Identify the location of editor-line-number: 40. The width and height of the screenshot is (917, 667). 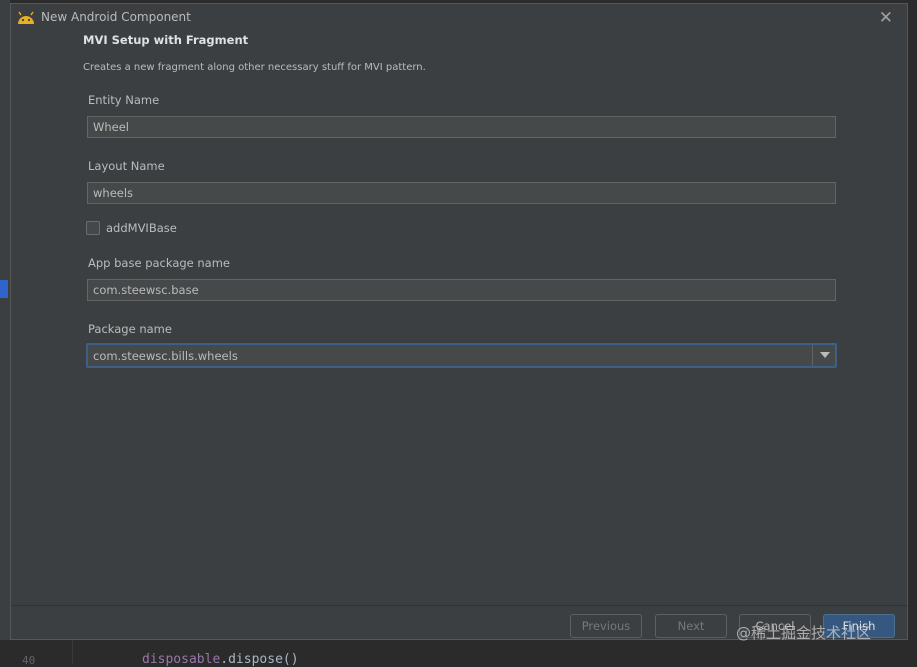
(29, 660).